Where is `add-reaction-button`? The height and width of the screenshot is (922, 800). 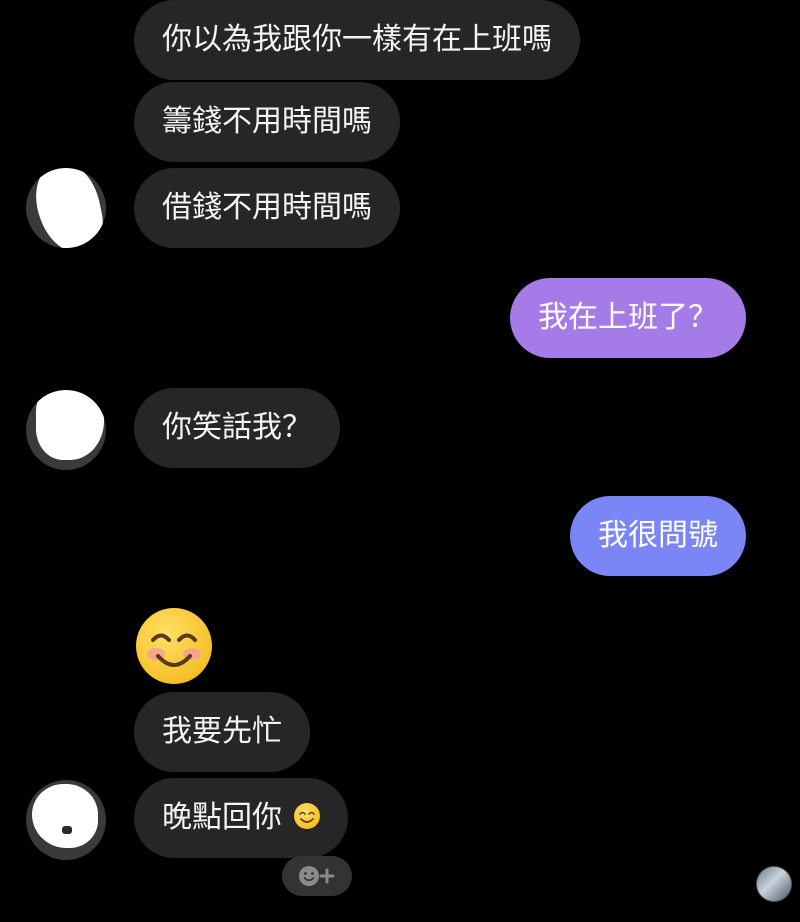 add-reaction-button is located at coordinates (317, 876).